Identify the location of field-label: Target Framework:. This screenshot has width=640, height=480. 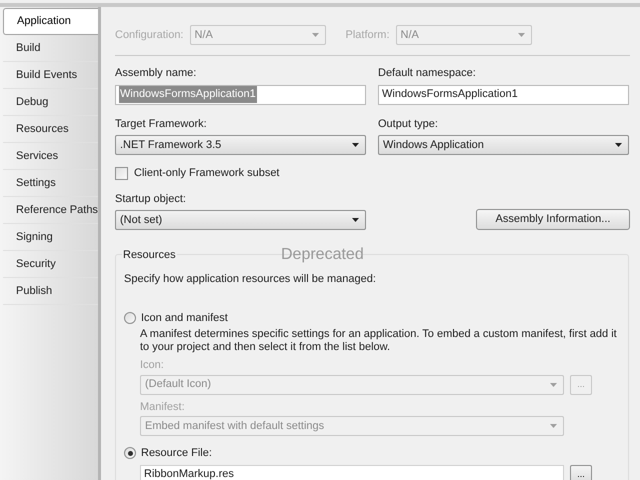
(161, 124).